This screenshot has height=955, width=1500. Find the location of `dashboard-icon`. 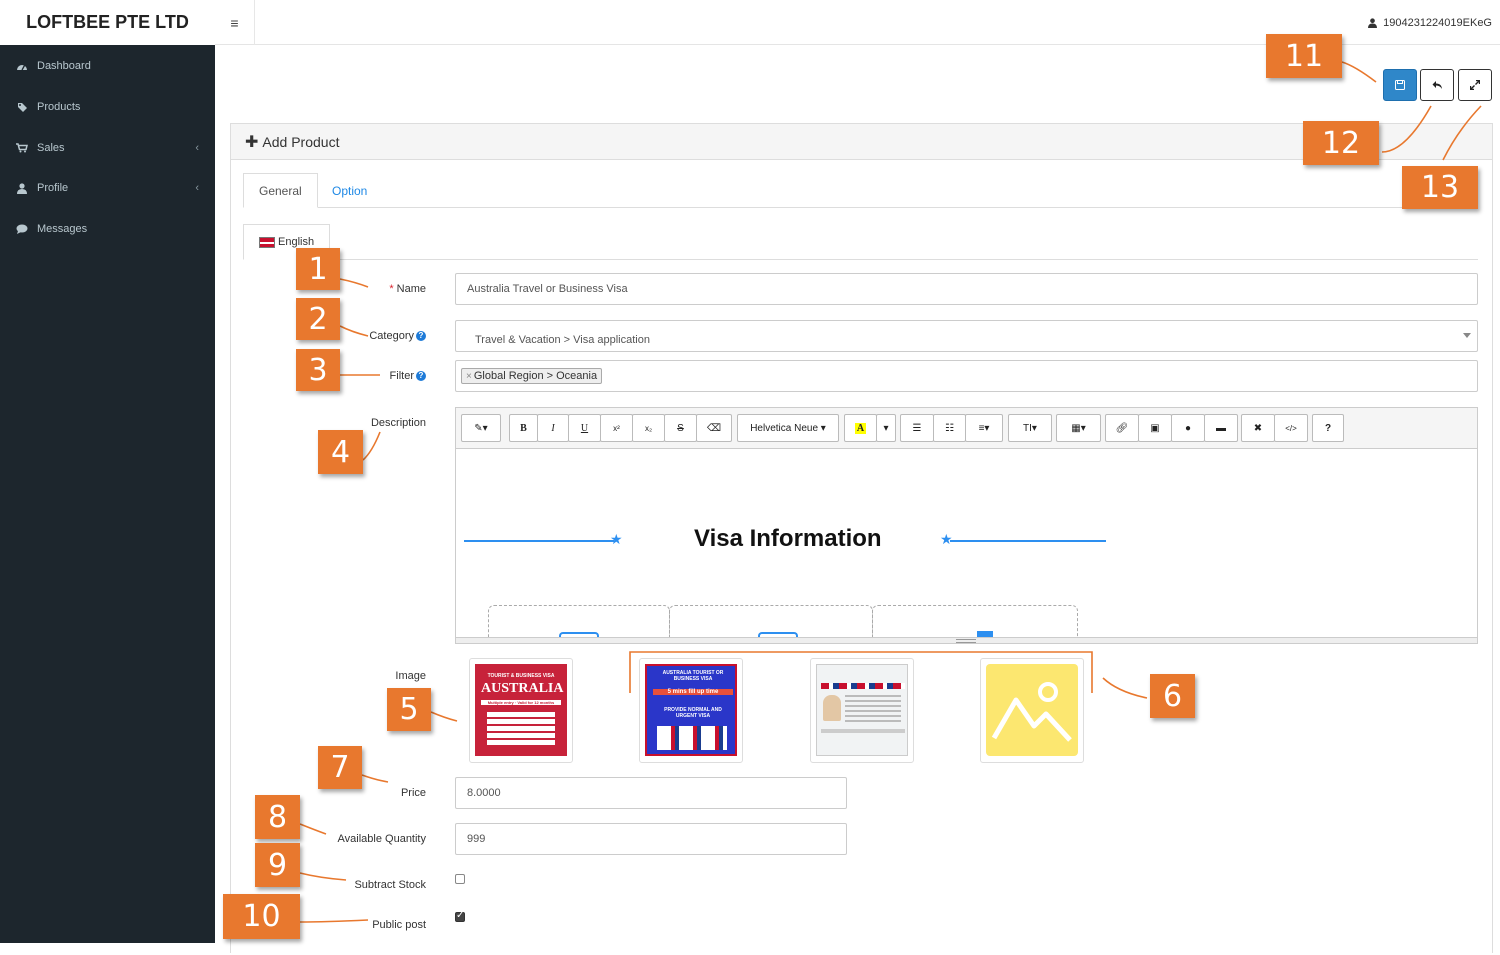

dashboard-icon is located at coordinates (22, 66).